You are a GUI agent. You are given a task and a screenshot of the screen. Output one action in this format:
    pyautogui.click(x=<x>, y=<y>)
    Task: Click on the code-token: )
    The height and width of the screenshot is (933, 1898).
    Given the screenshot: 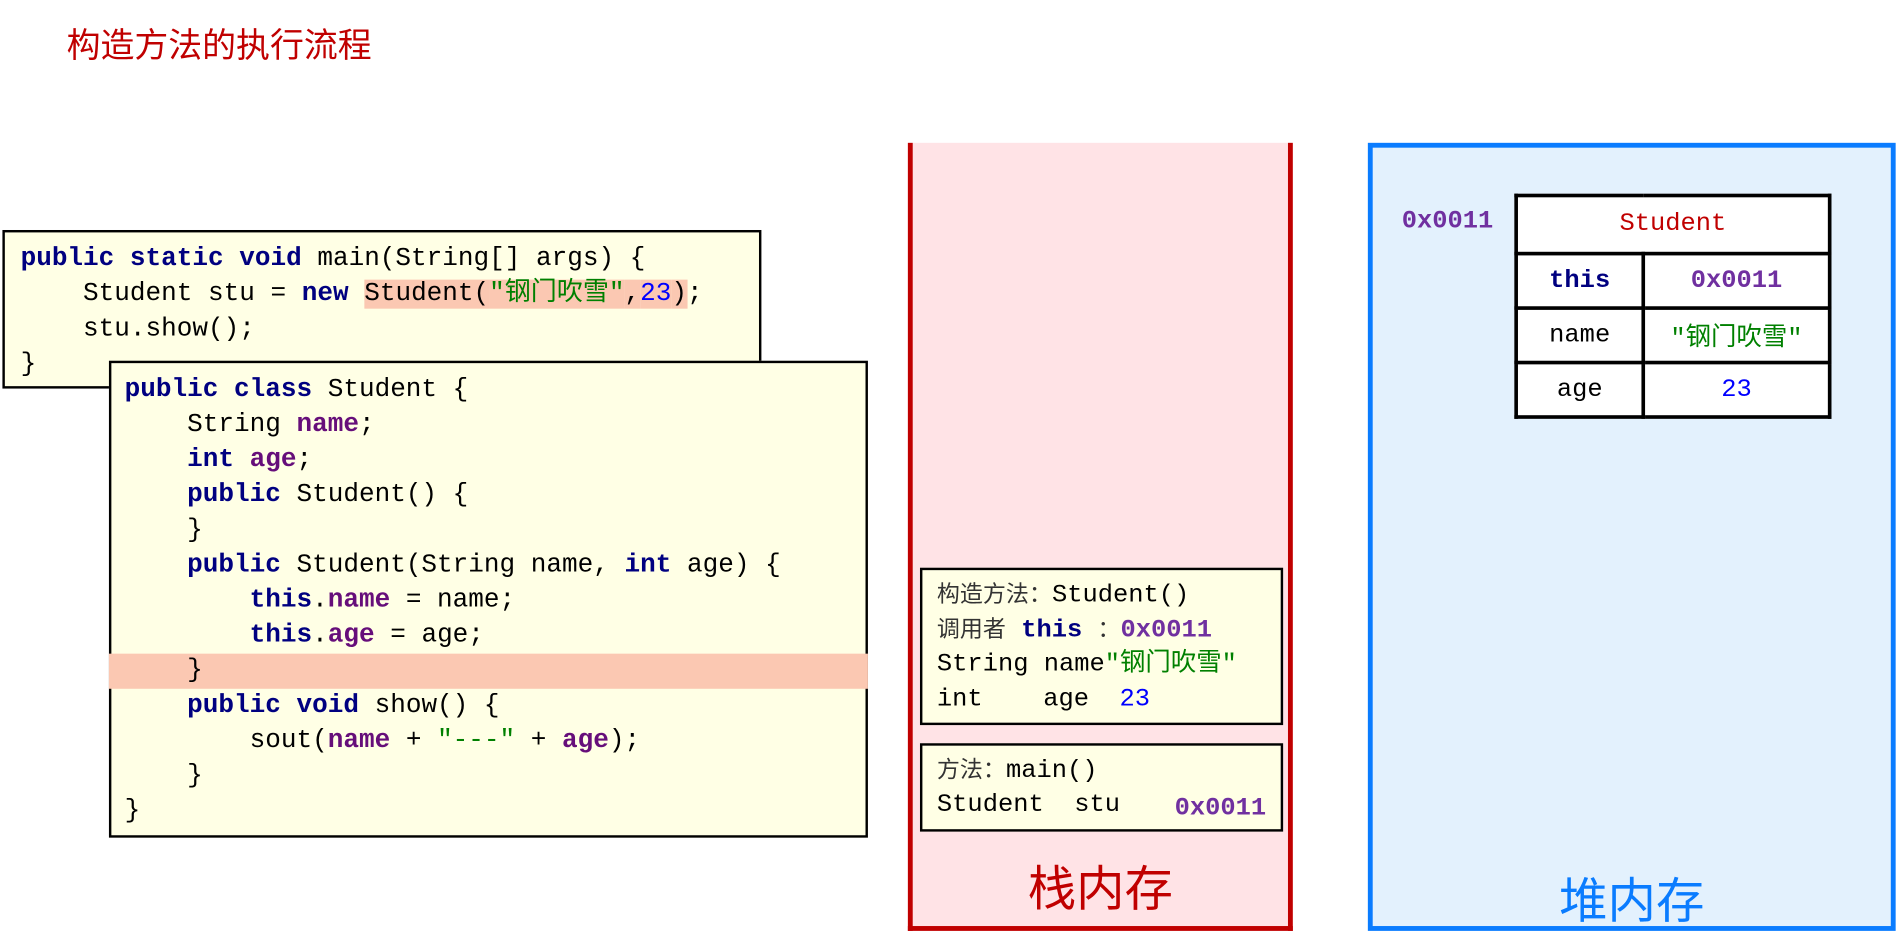 What is the action you would take?
    pyautogui.click(x=679, y=294)
    